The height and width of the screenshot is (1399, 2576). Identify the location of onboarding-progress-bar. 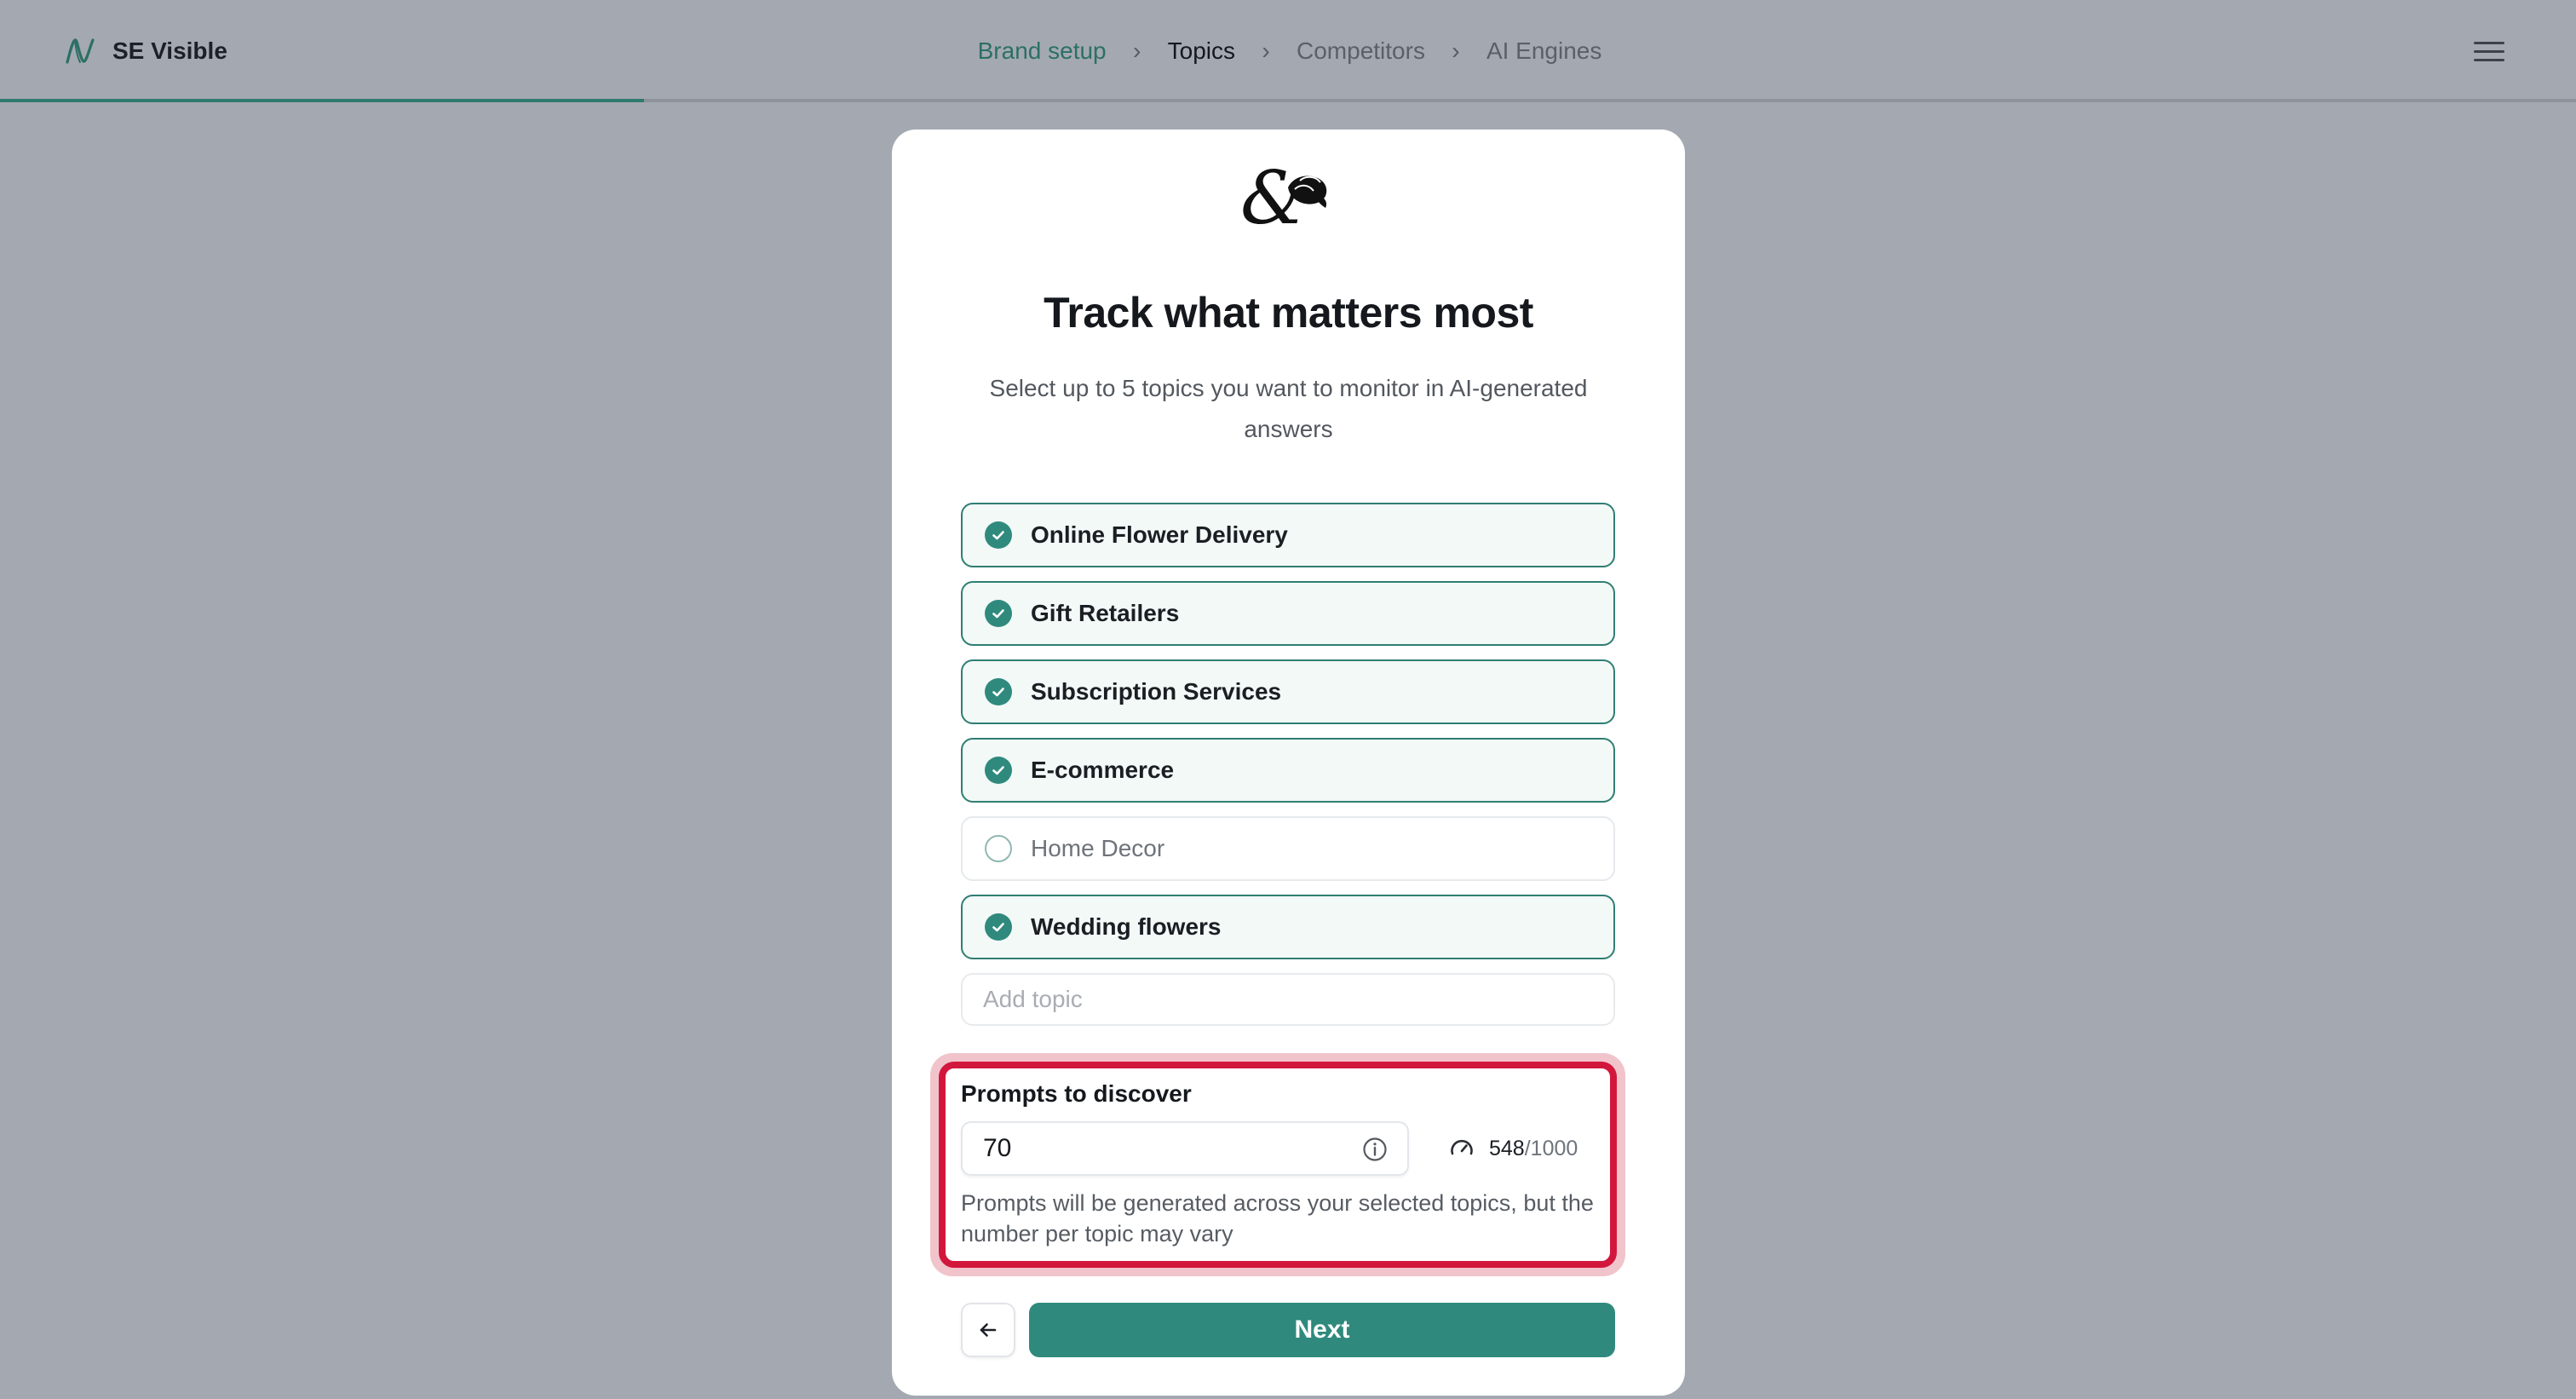
(322, 100).